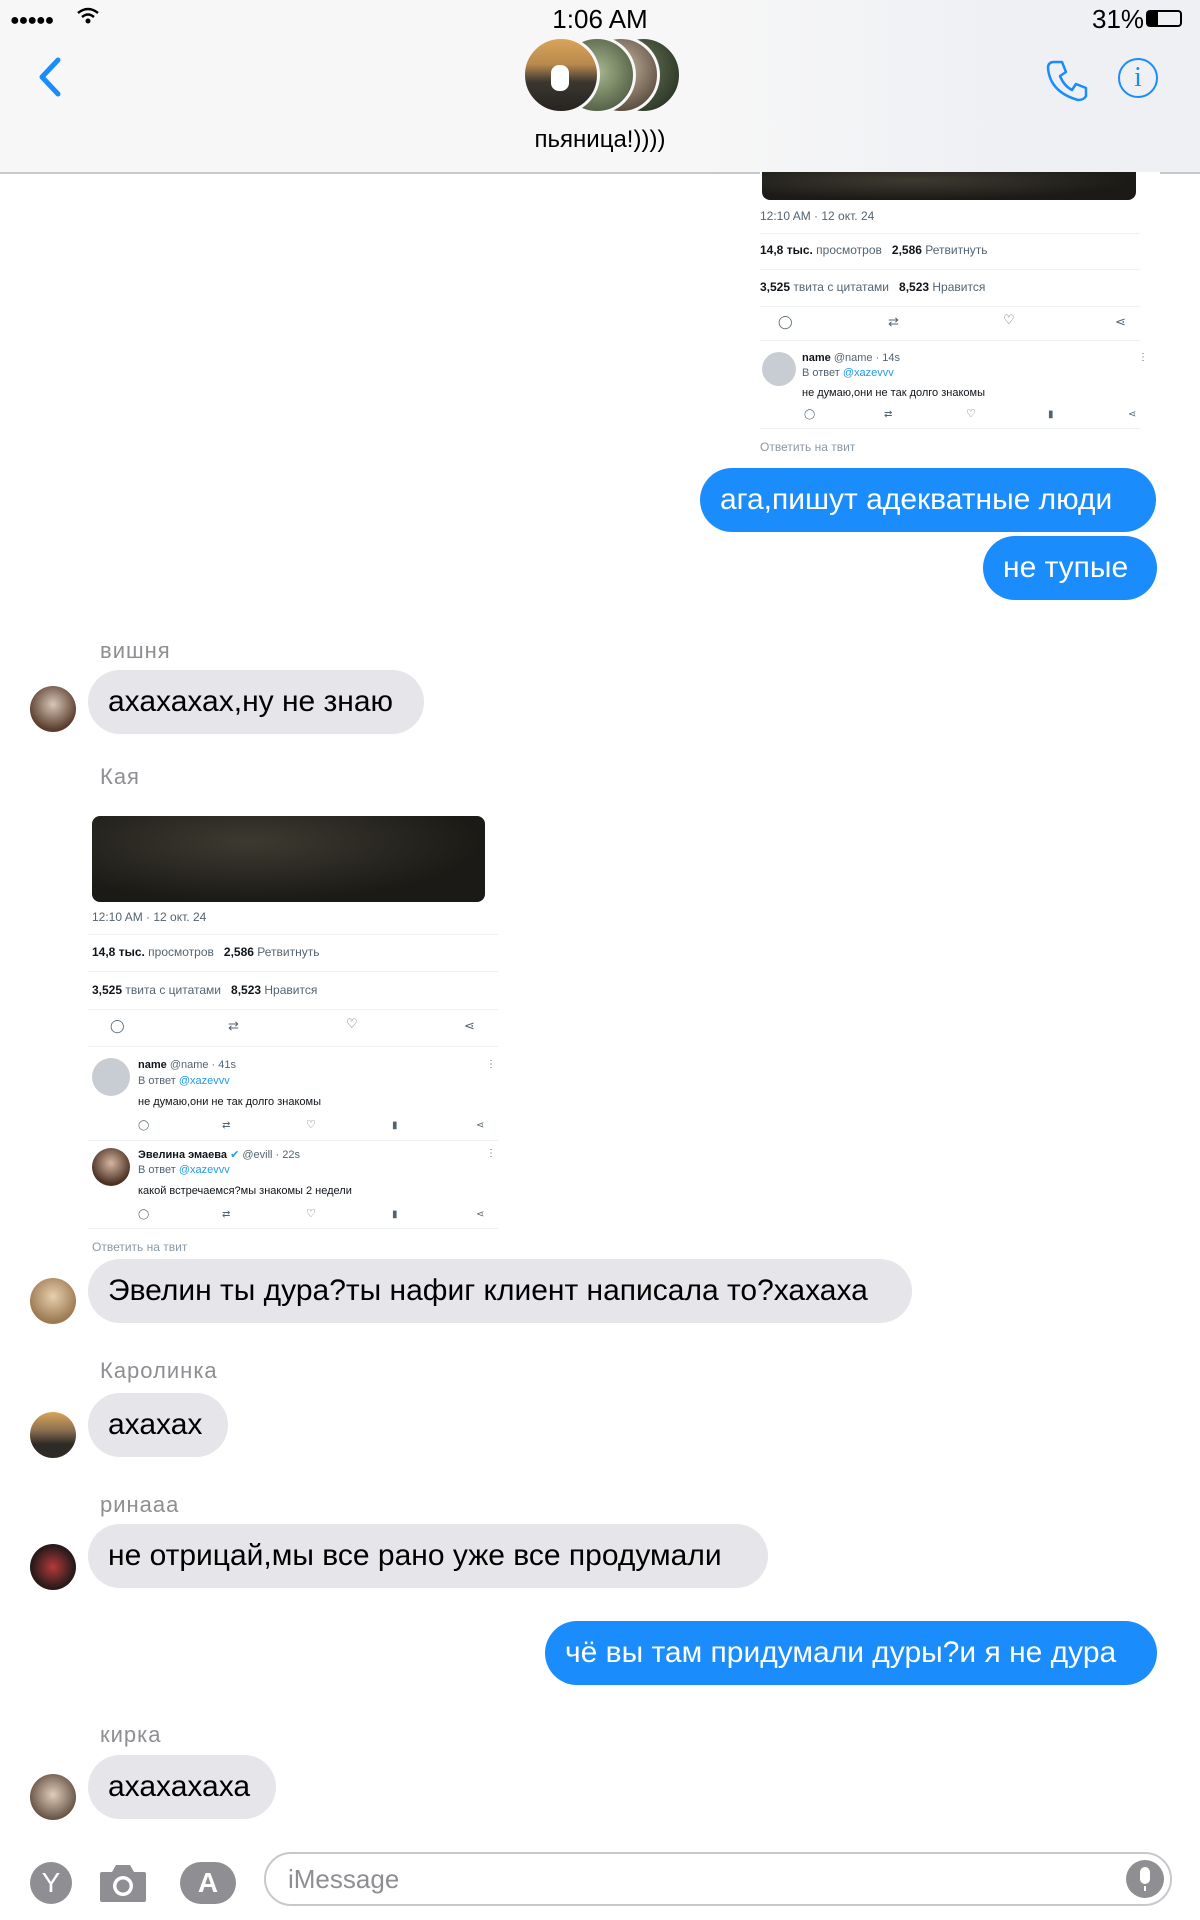  I want to click on outgoing-message: чё вы там придумали дуры?и я не дура, so click(851, 1653).